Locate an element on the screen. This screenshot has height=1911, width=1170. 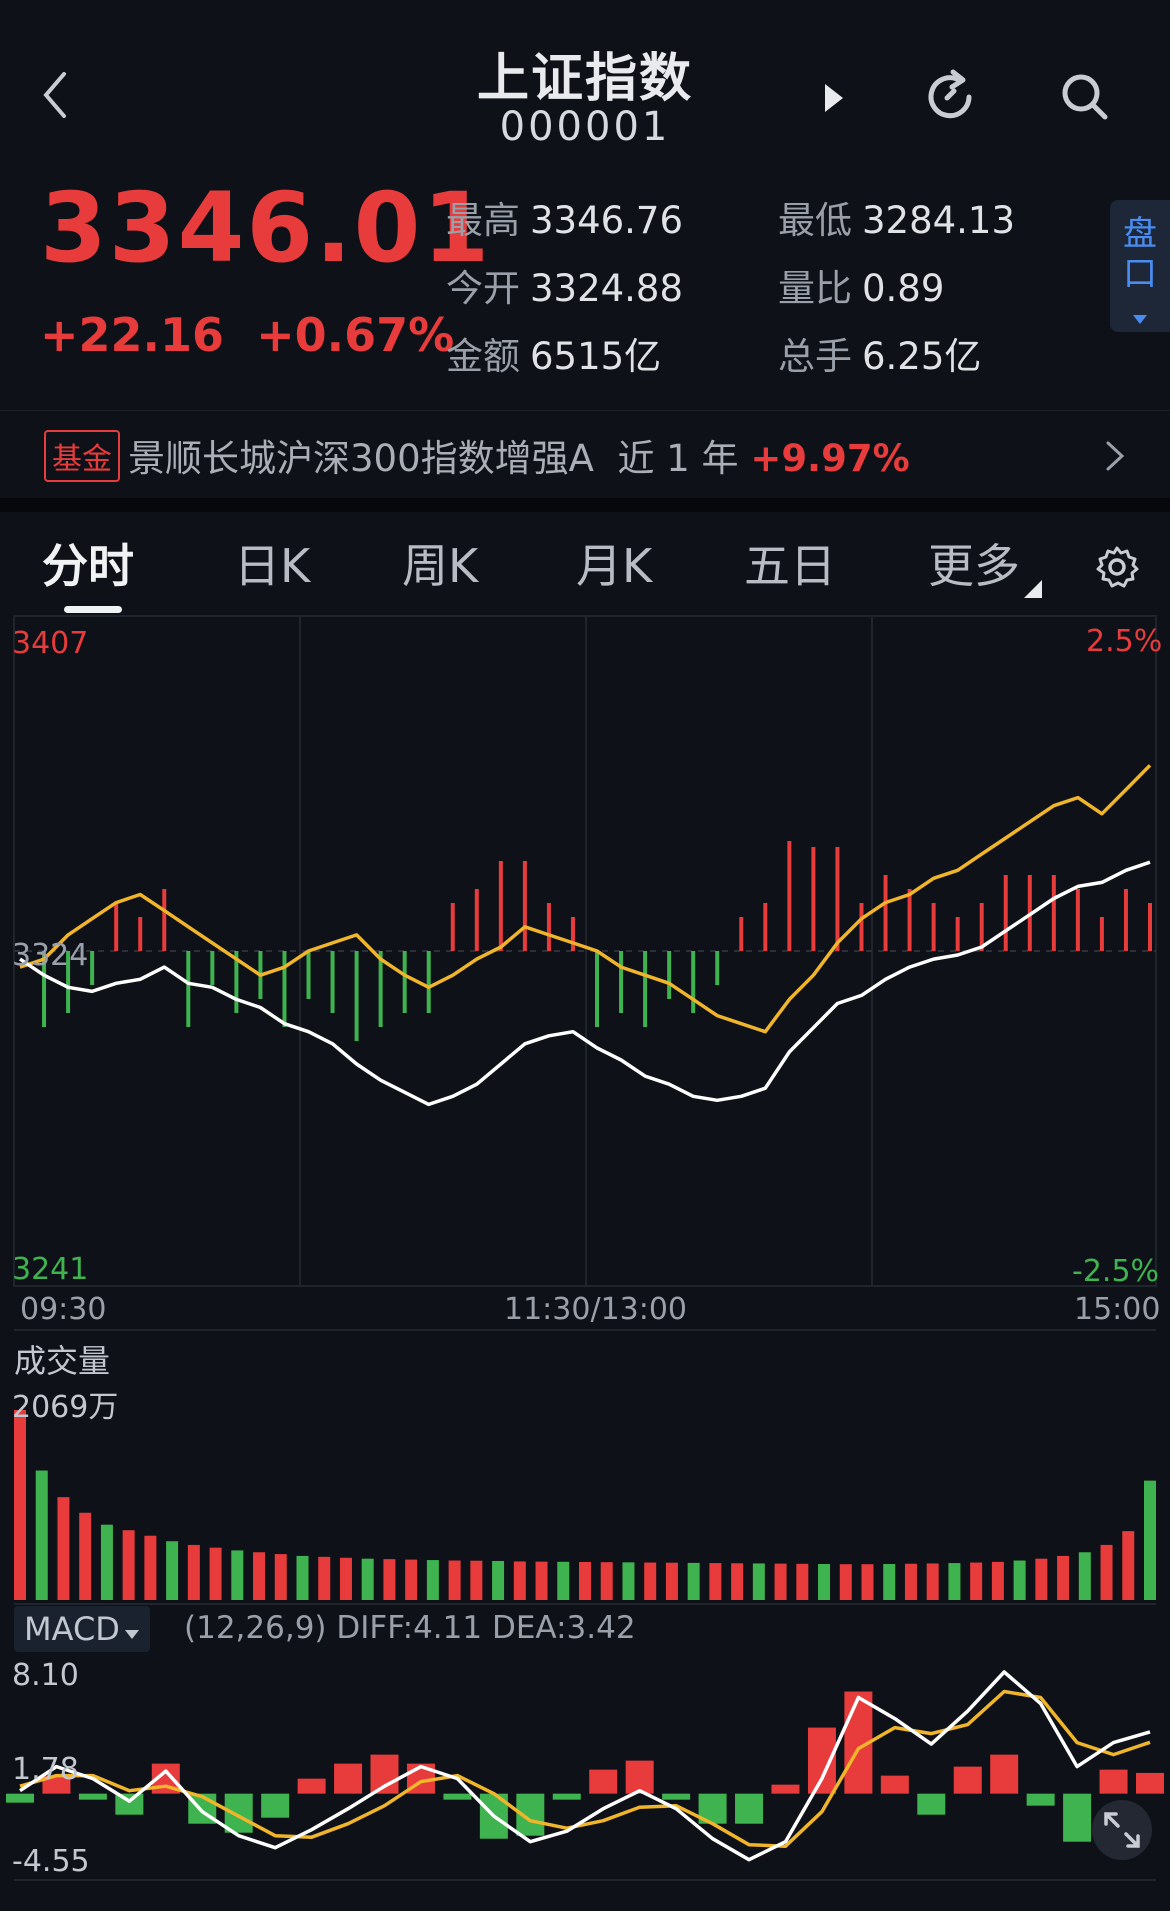
price-axis-prev-close: 3324 is located at coordinates (50, 955).